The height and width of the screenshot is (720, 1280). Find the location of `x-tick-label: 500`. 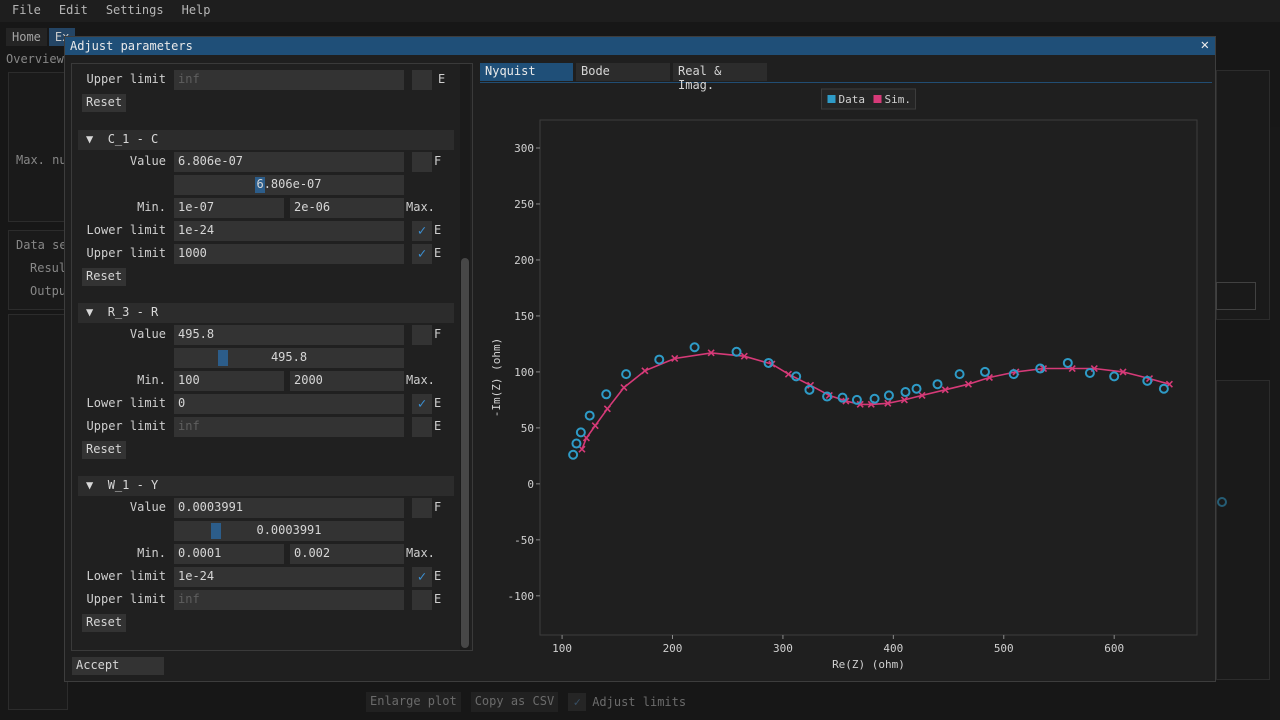

x-tick-label: 500 is located at coordinates (1004, 648).